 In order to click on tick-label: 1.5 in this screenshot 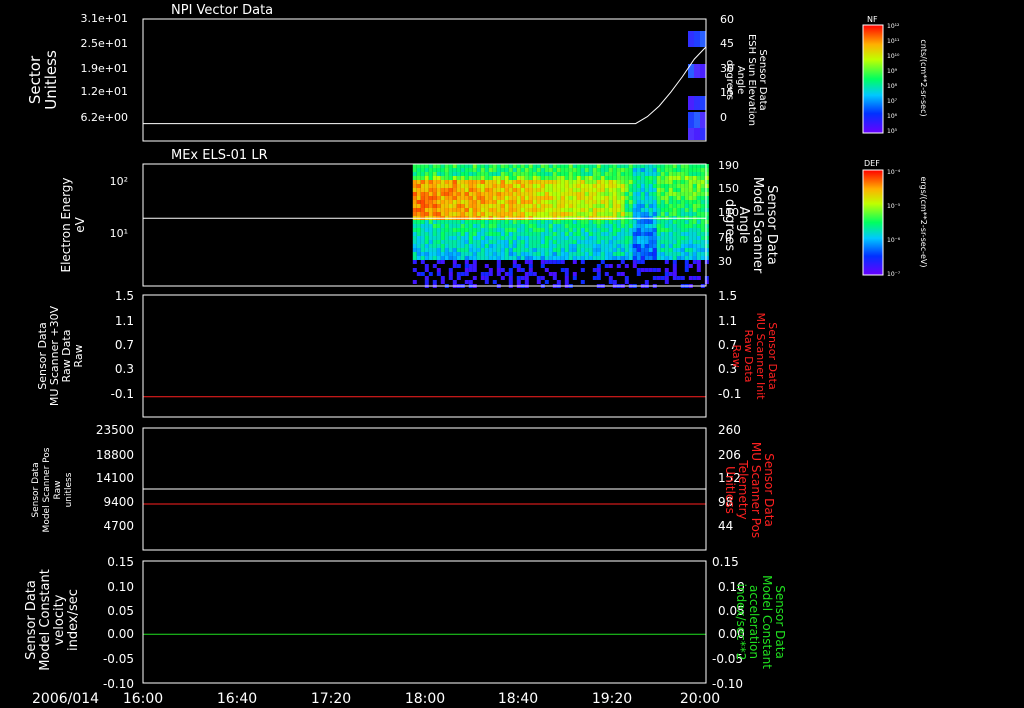, I will do `click(124, 296)`.